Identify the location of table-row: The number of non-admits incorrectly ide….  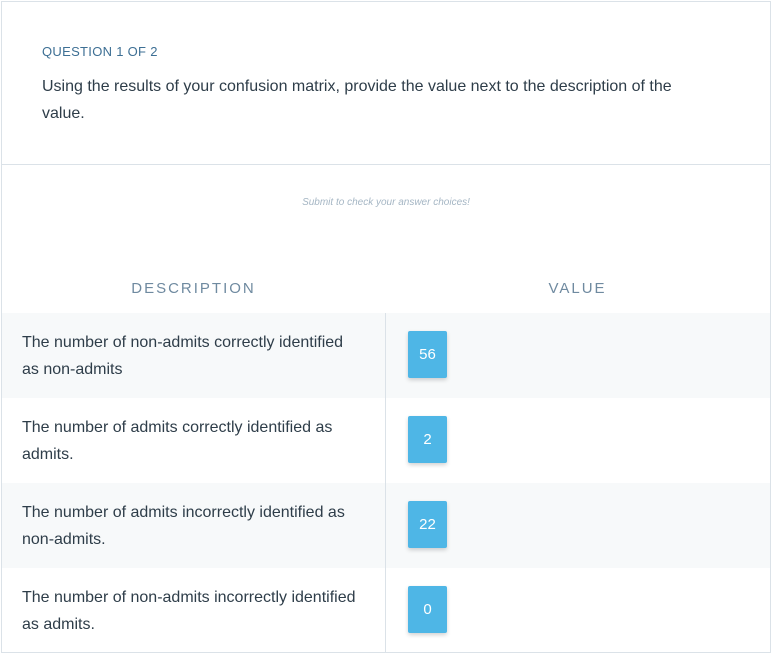
(386, 610).